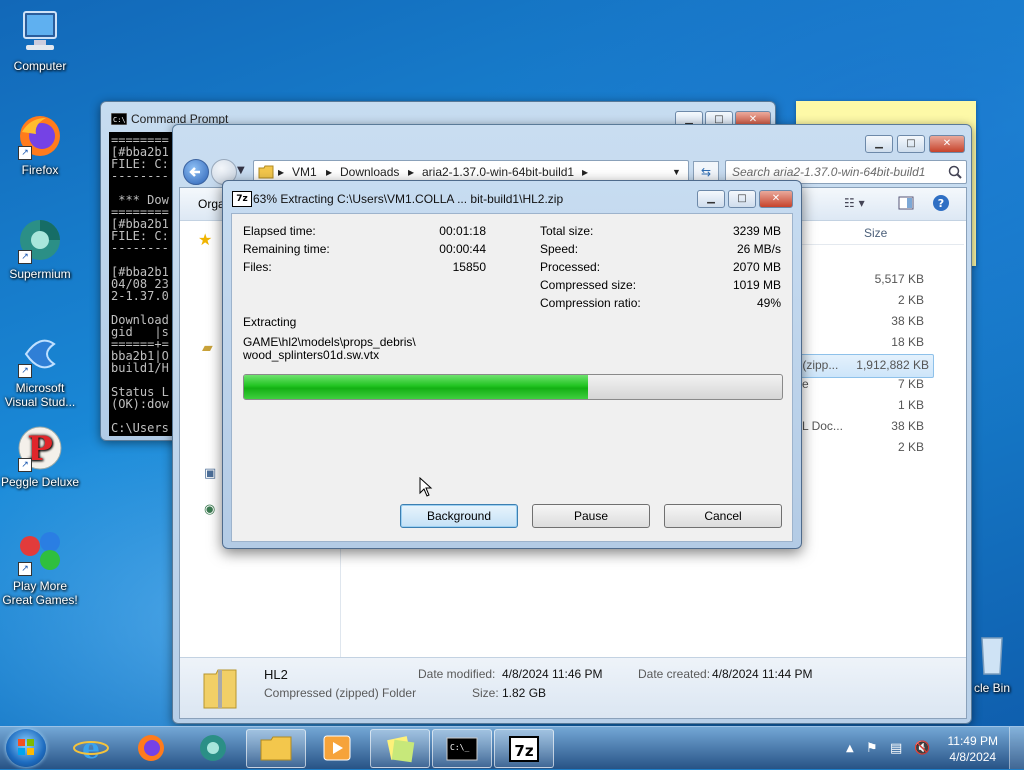 The image size is (1024, 770). Describe the element at coordinates (892, 365) in the screenshot. I see `size-cell: 1,912,882 KB` at that location.